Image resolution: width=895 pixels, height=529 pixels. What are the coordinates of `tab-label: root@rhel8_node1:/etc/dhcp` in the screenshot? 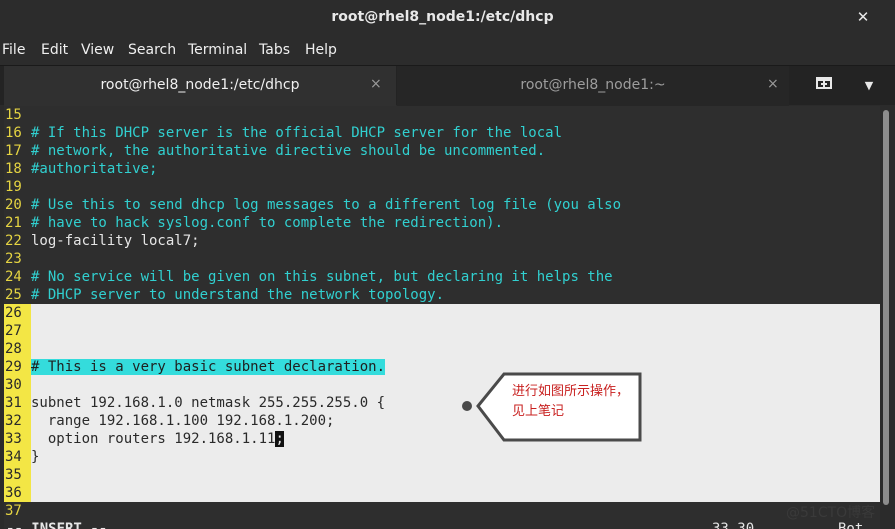 It's located at (200, 85).